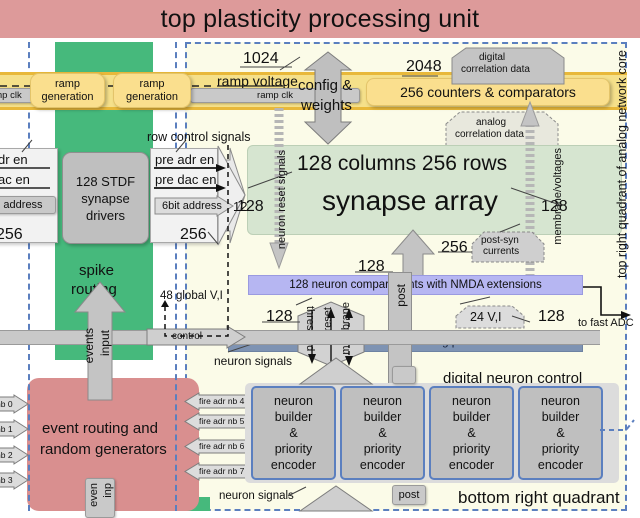  I want to click on post-box-bottom: post, so click(409, 495).